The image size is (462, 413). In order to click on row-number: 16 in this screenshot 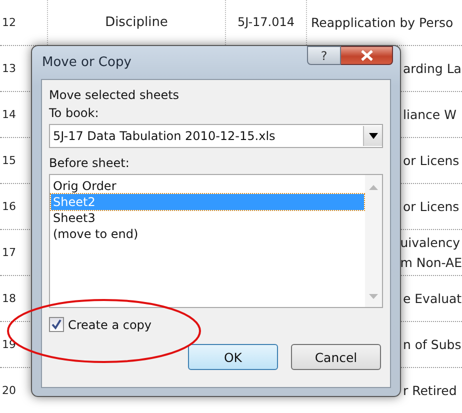, I will do `click(9, 206)`.